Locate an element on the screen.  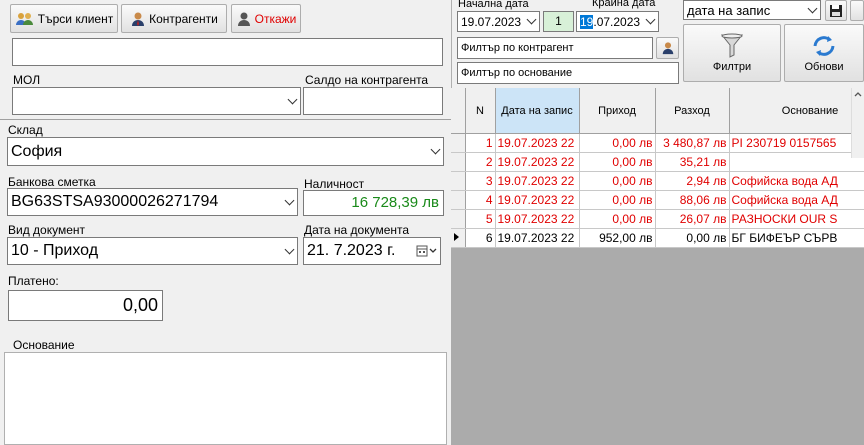
extra-button is located at coordinates (857, 10).